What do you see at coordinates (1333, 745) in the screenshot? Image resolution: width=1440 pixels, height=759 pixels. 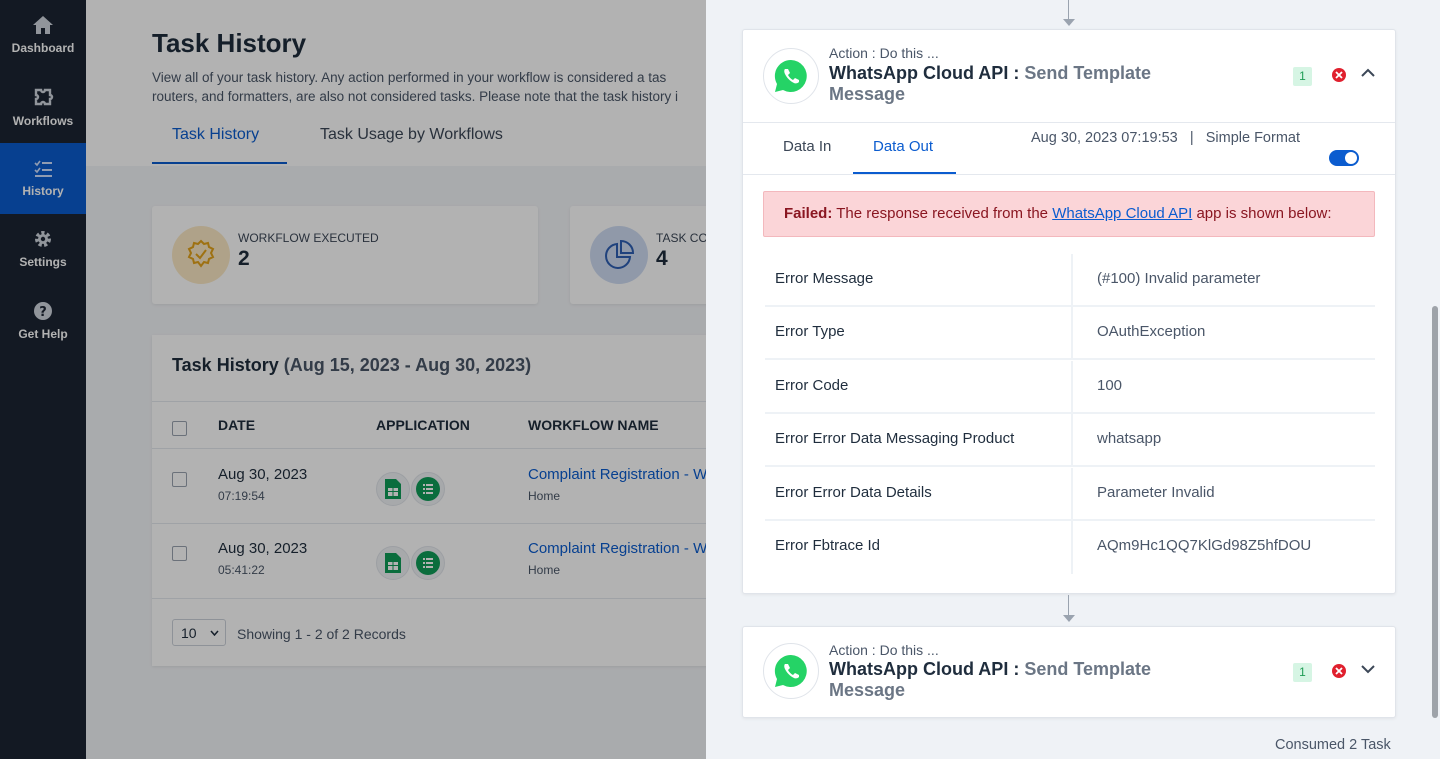 I see `consumed-tasks-label: Consumed 2 Task` at bounding box center [1333, 745].